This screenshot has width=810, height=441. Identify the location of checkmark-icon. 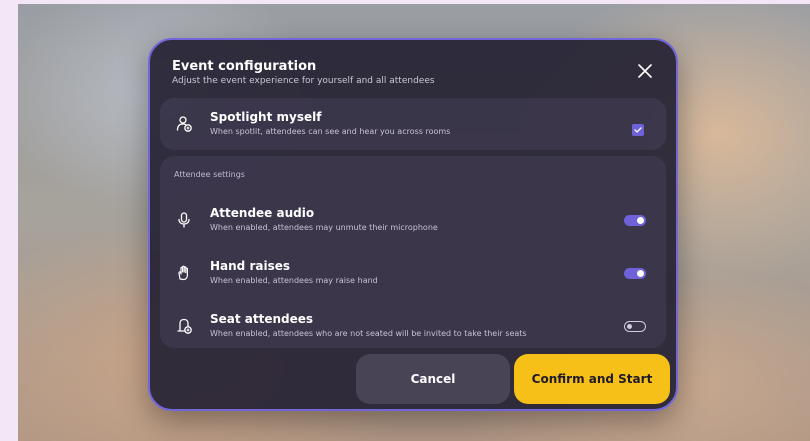
(638, 130).